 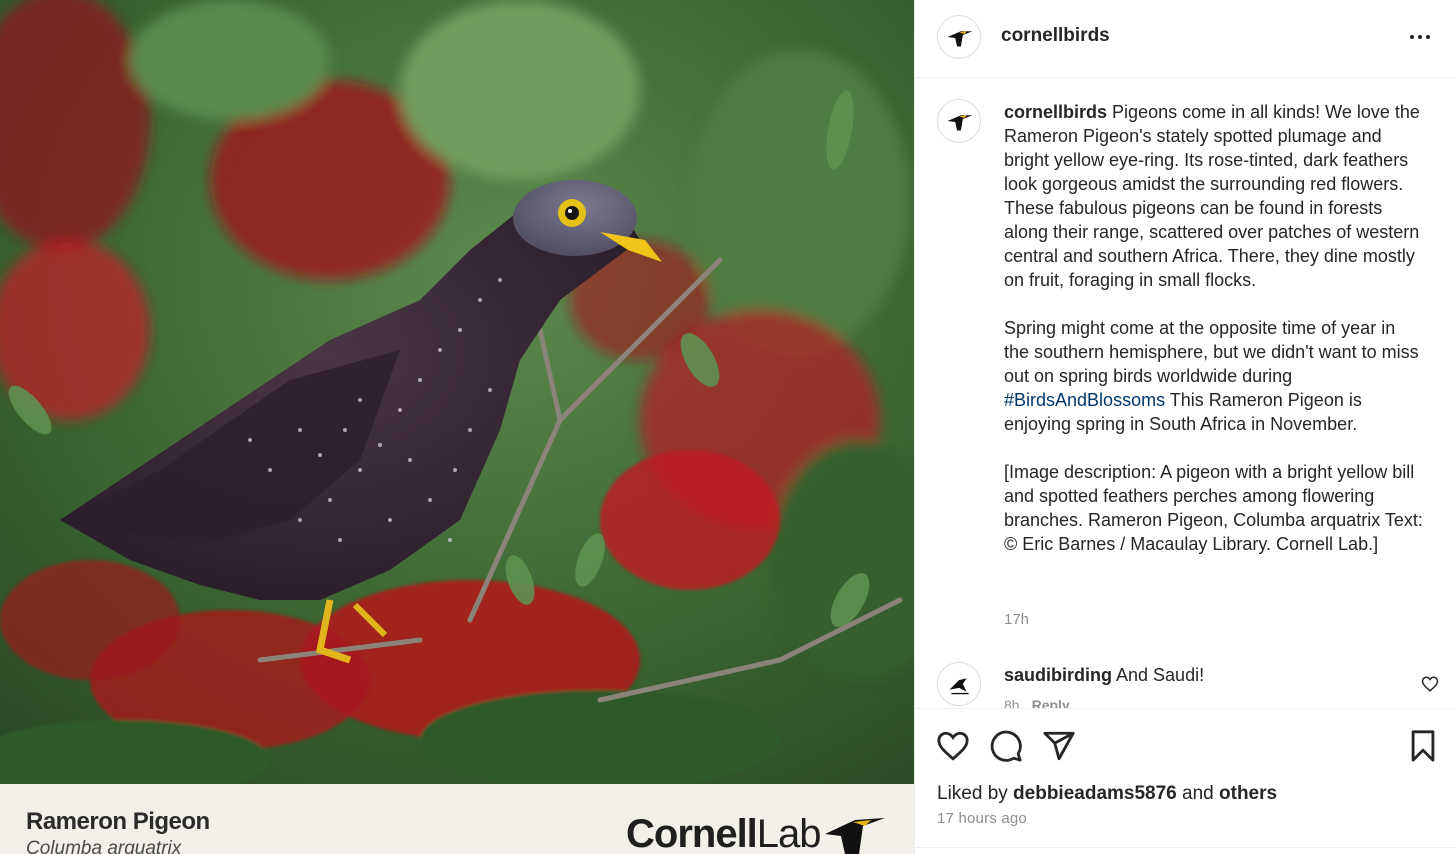 What do you see at coordinates (1016, 619) in the screenshot?
I see `caption-timestamp: 17h` at bounding box center [1016, 619].